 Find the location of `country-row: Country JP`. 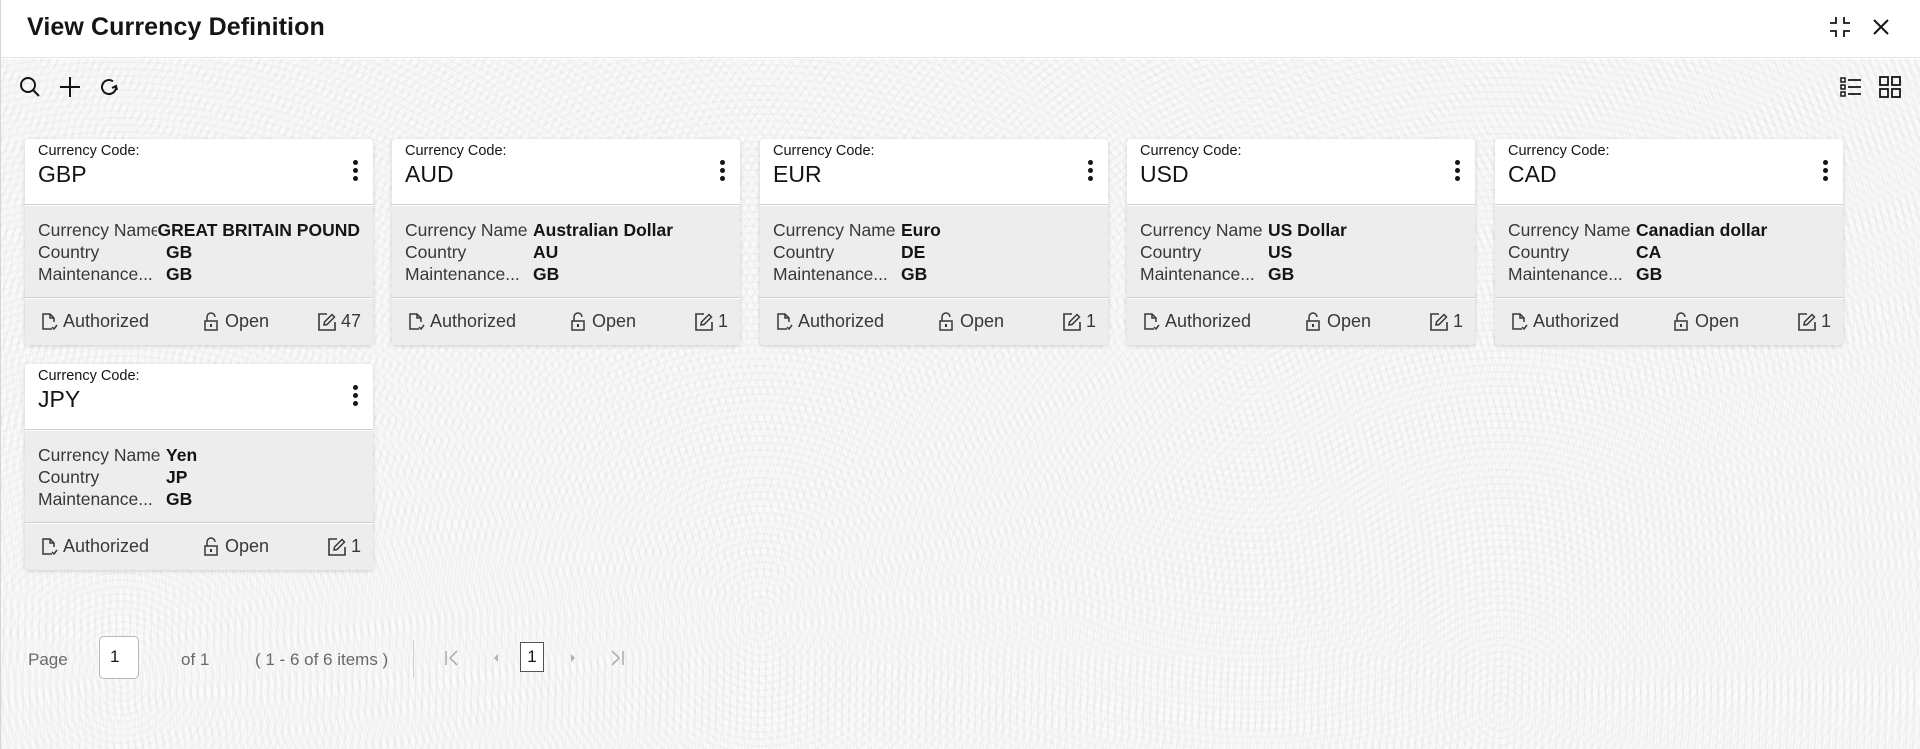

country-row: Country JP is located at coordinates (199, 477).